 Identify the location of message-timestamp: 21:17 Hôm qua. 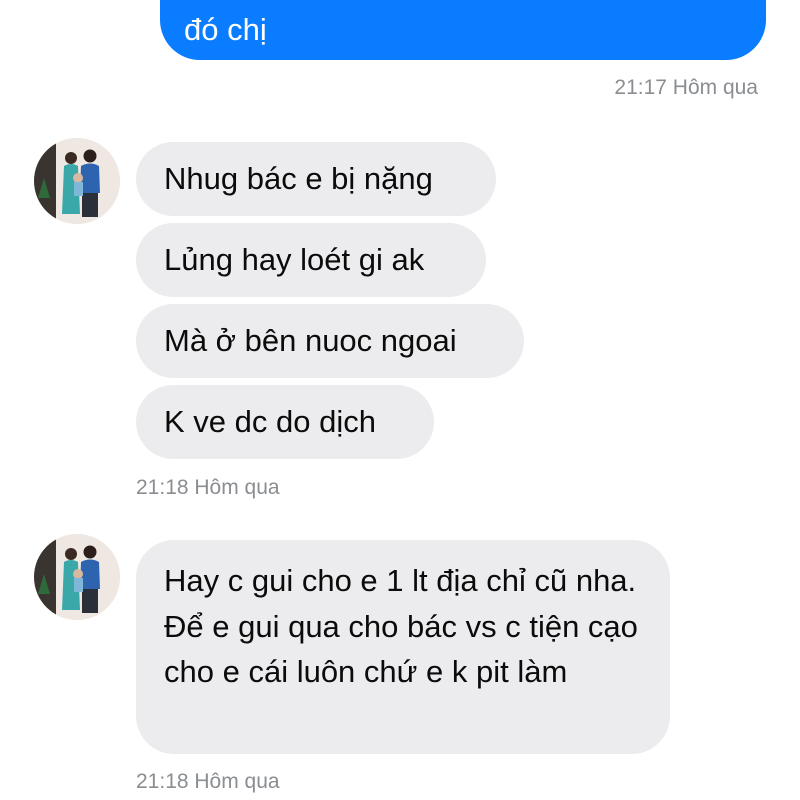
(686, 87).